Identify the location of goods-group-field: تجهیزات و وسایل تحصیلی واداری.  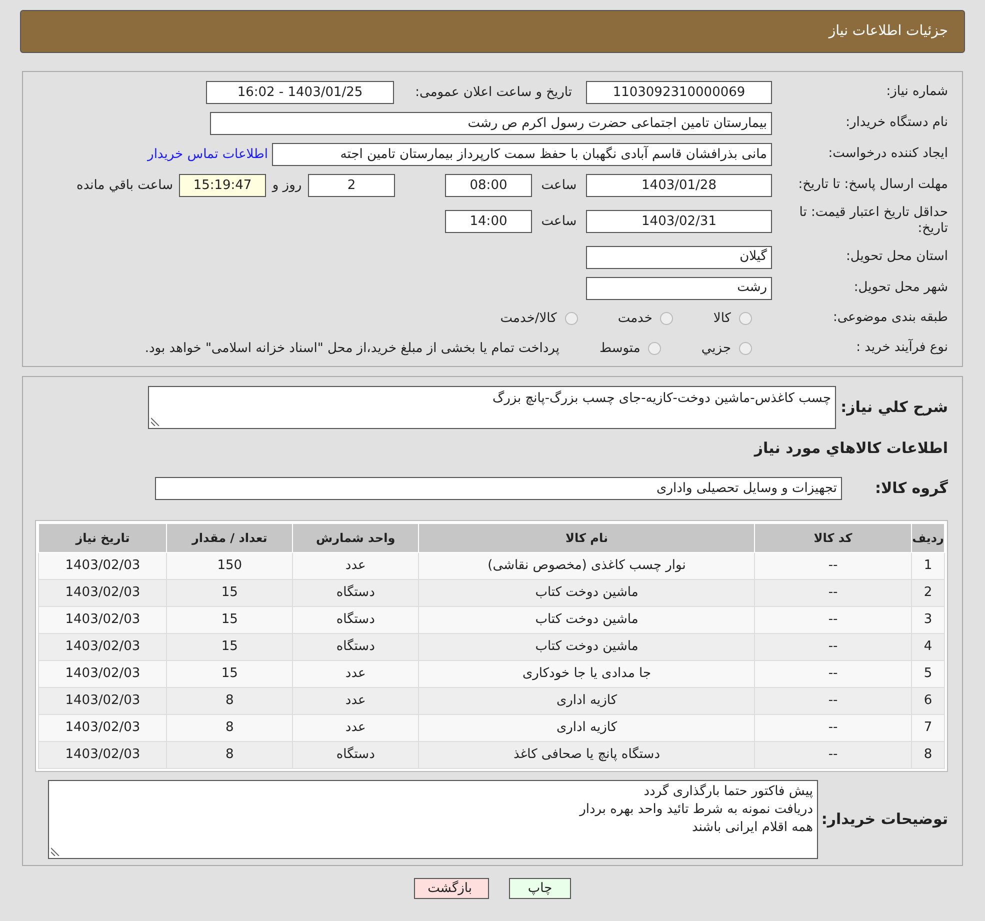
(498, 488).